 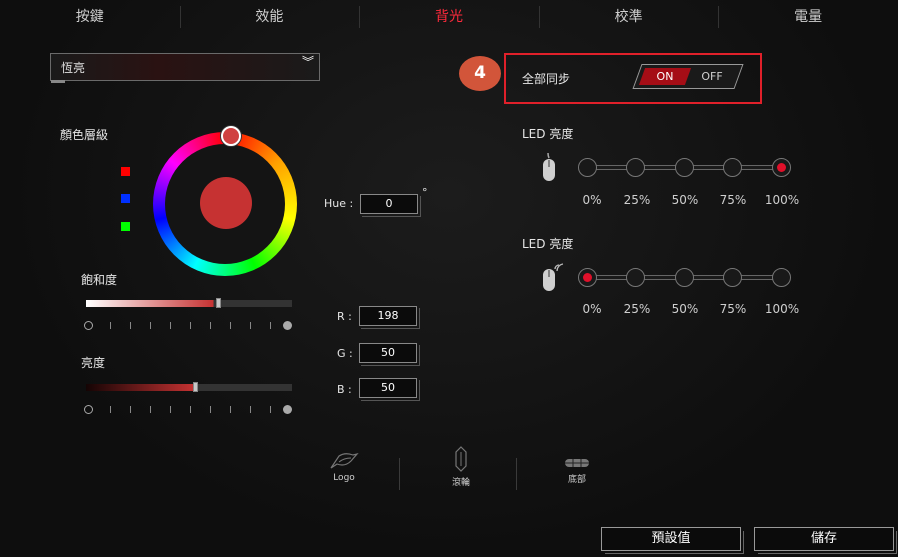 What do you see at coordinates (576, 480) in the screenshot?
I see `zone-bottom-label: 底部` at bounding box center [576, 480].